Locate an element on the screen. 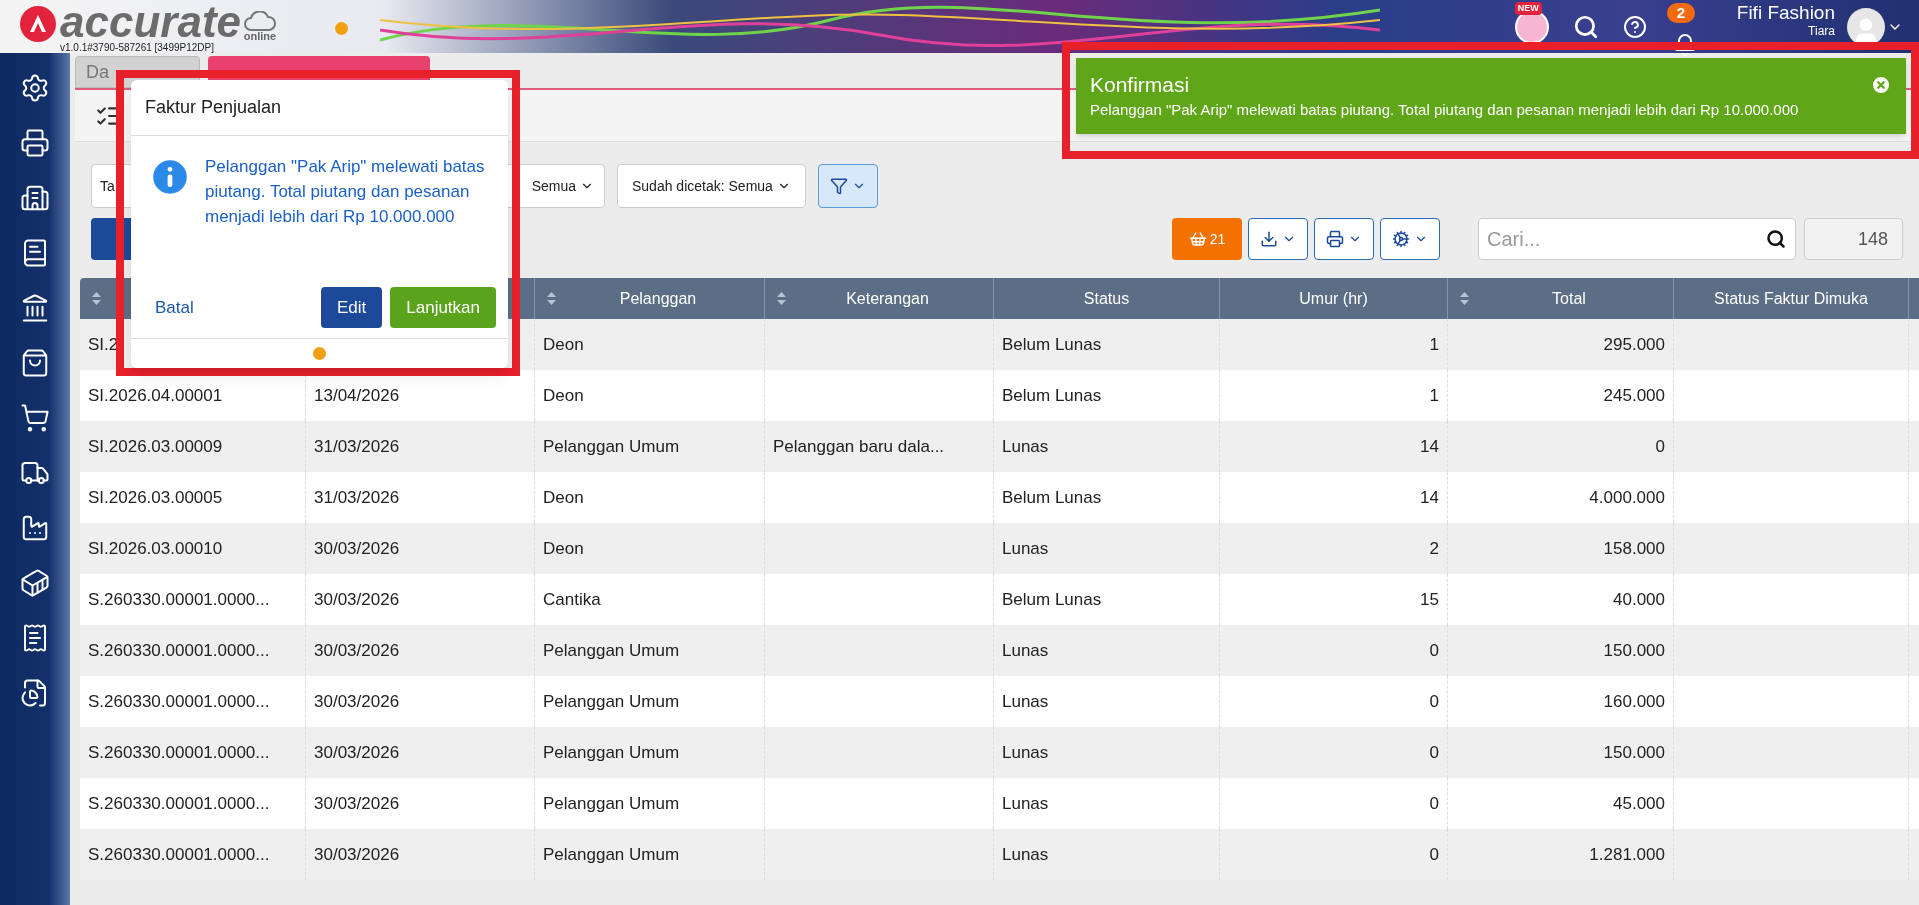 Image resolution: width=1919 pixels, height=905 pixels. table-cell-text: SI.2026.04.00001 is located at coordinates (155, 395).